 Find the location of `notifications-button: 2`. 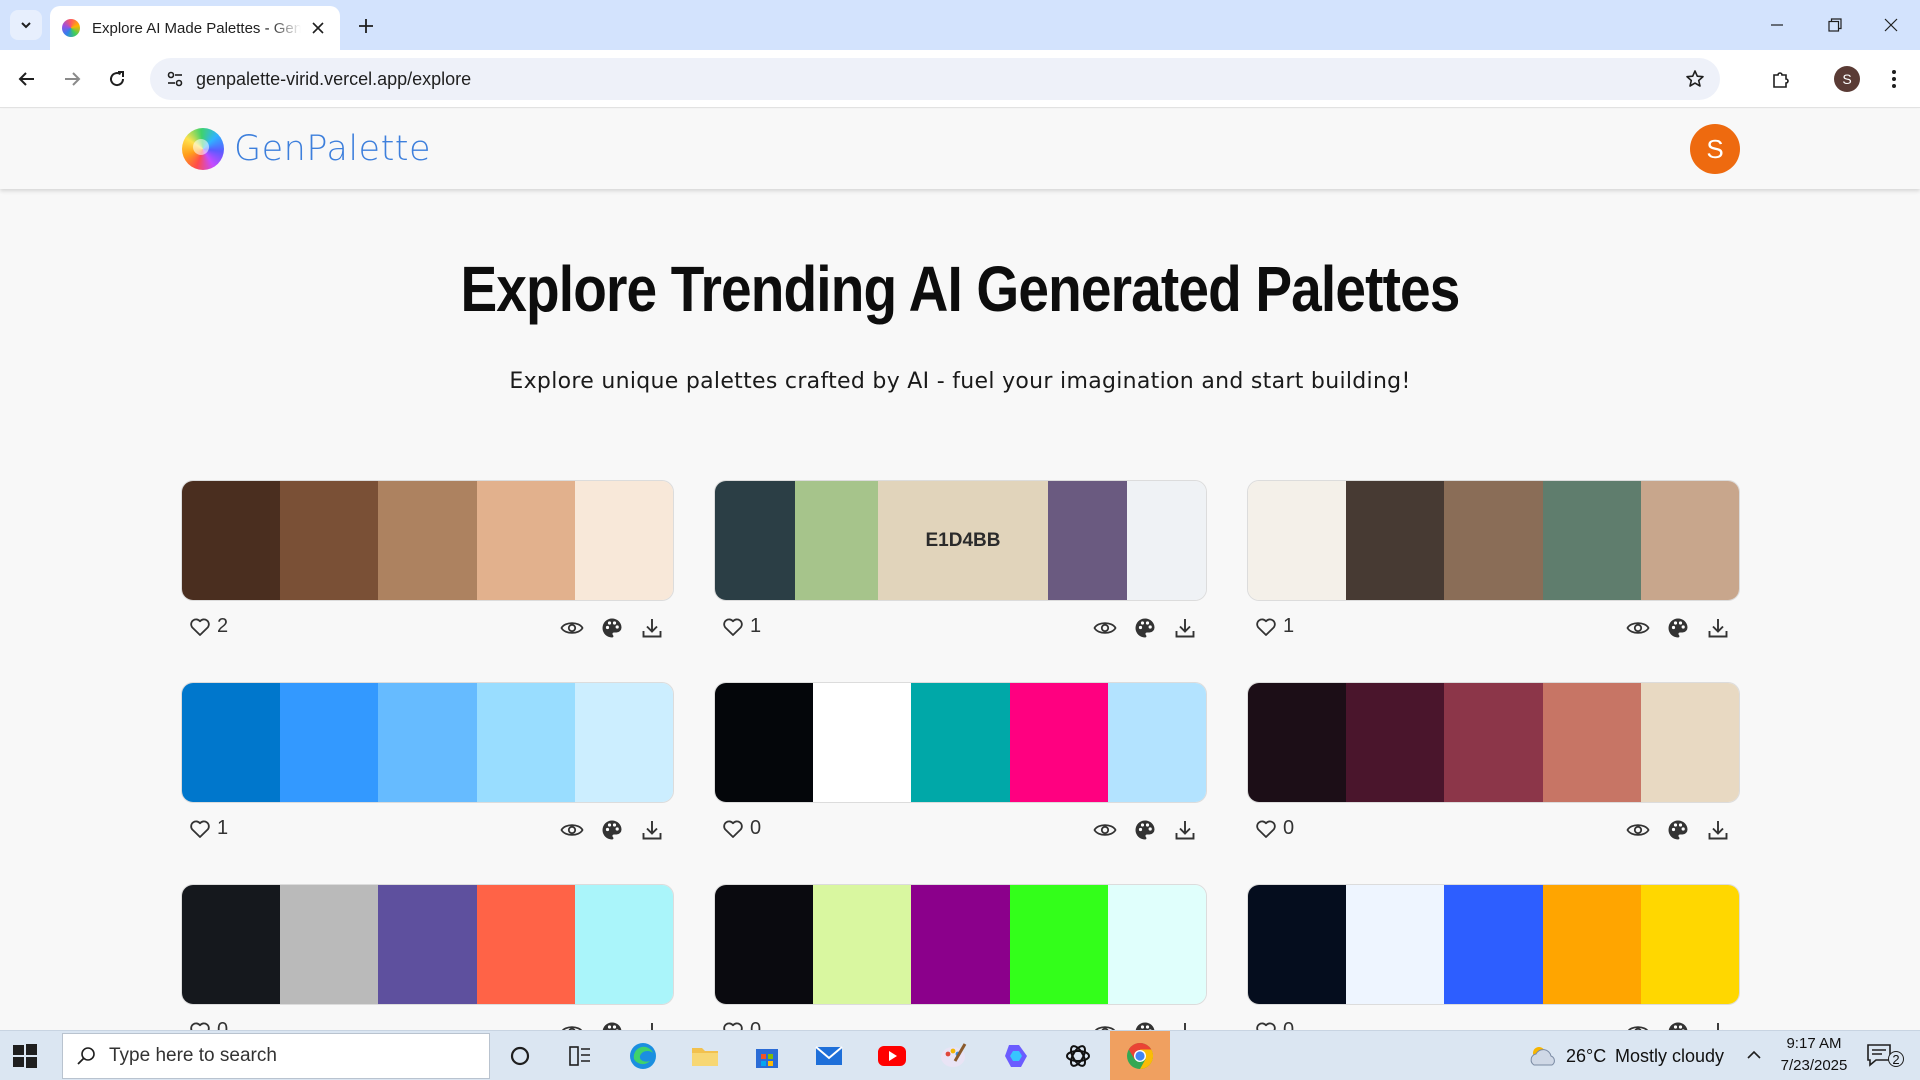

notifications-button: 2 is located at coordinates (1885, 1057).